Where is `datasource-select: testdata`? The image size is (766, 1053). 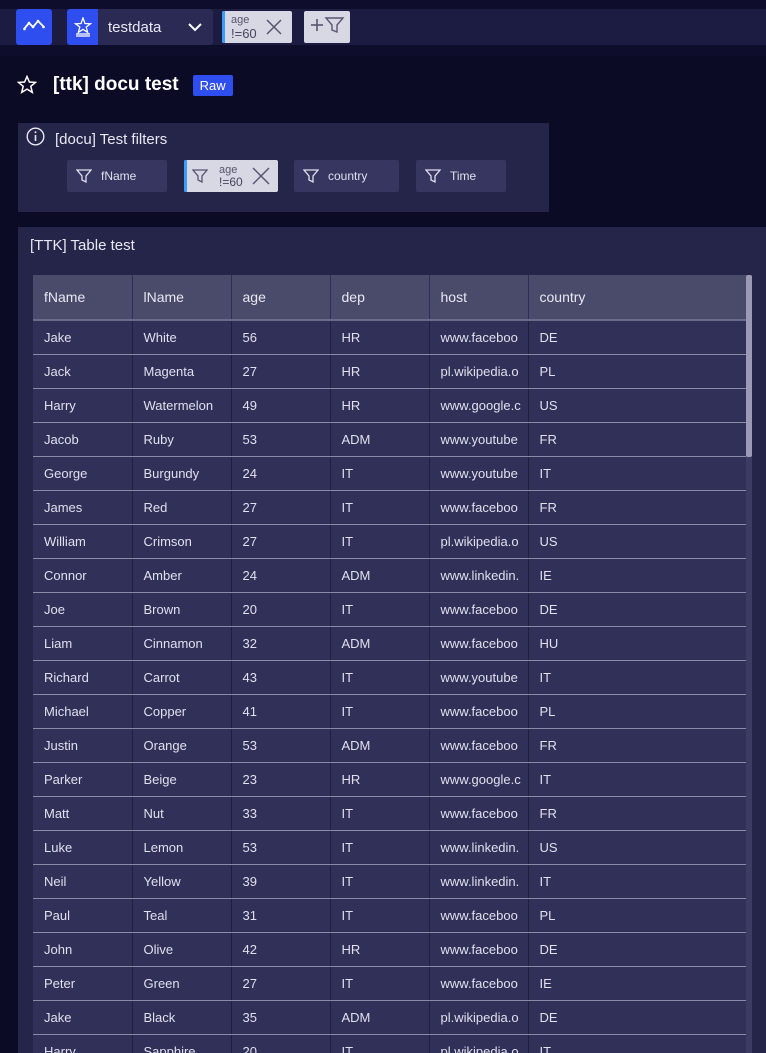 datasource-select: testdata is located at coordinates (140, 27).